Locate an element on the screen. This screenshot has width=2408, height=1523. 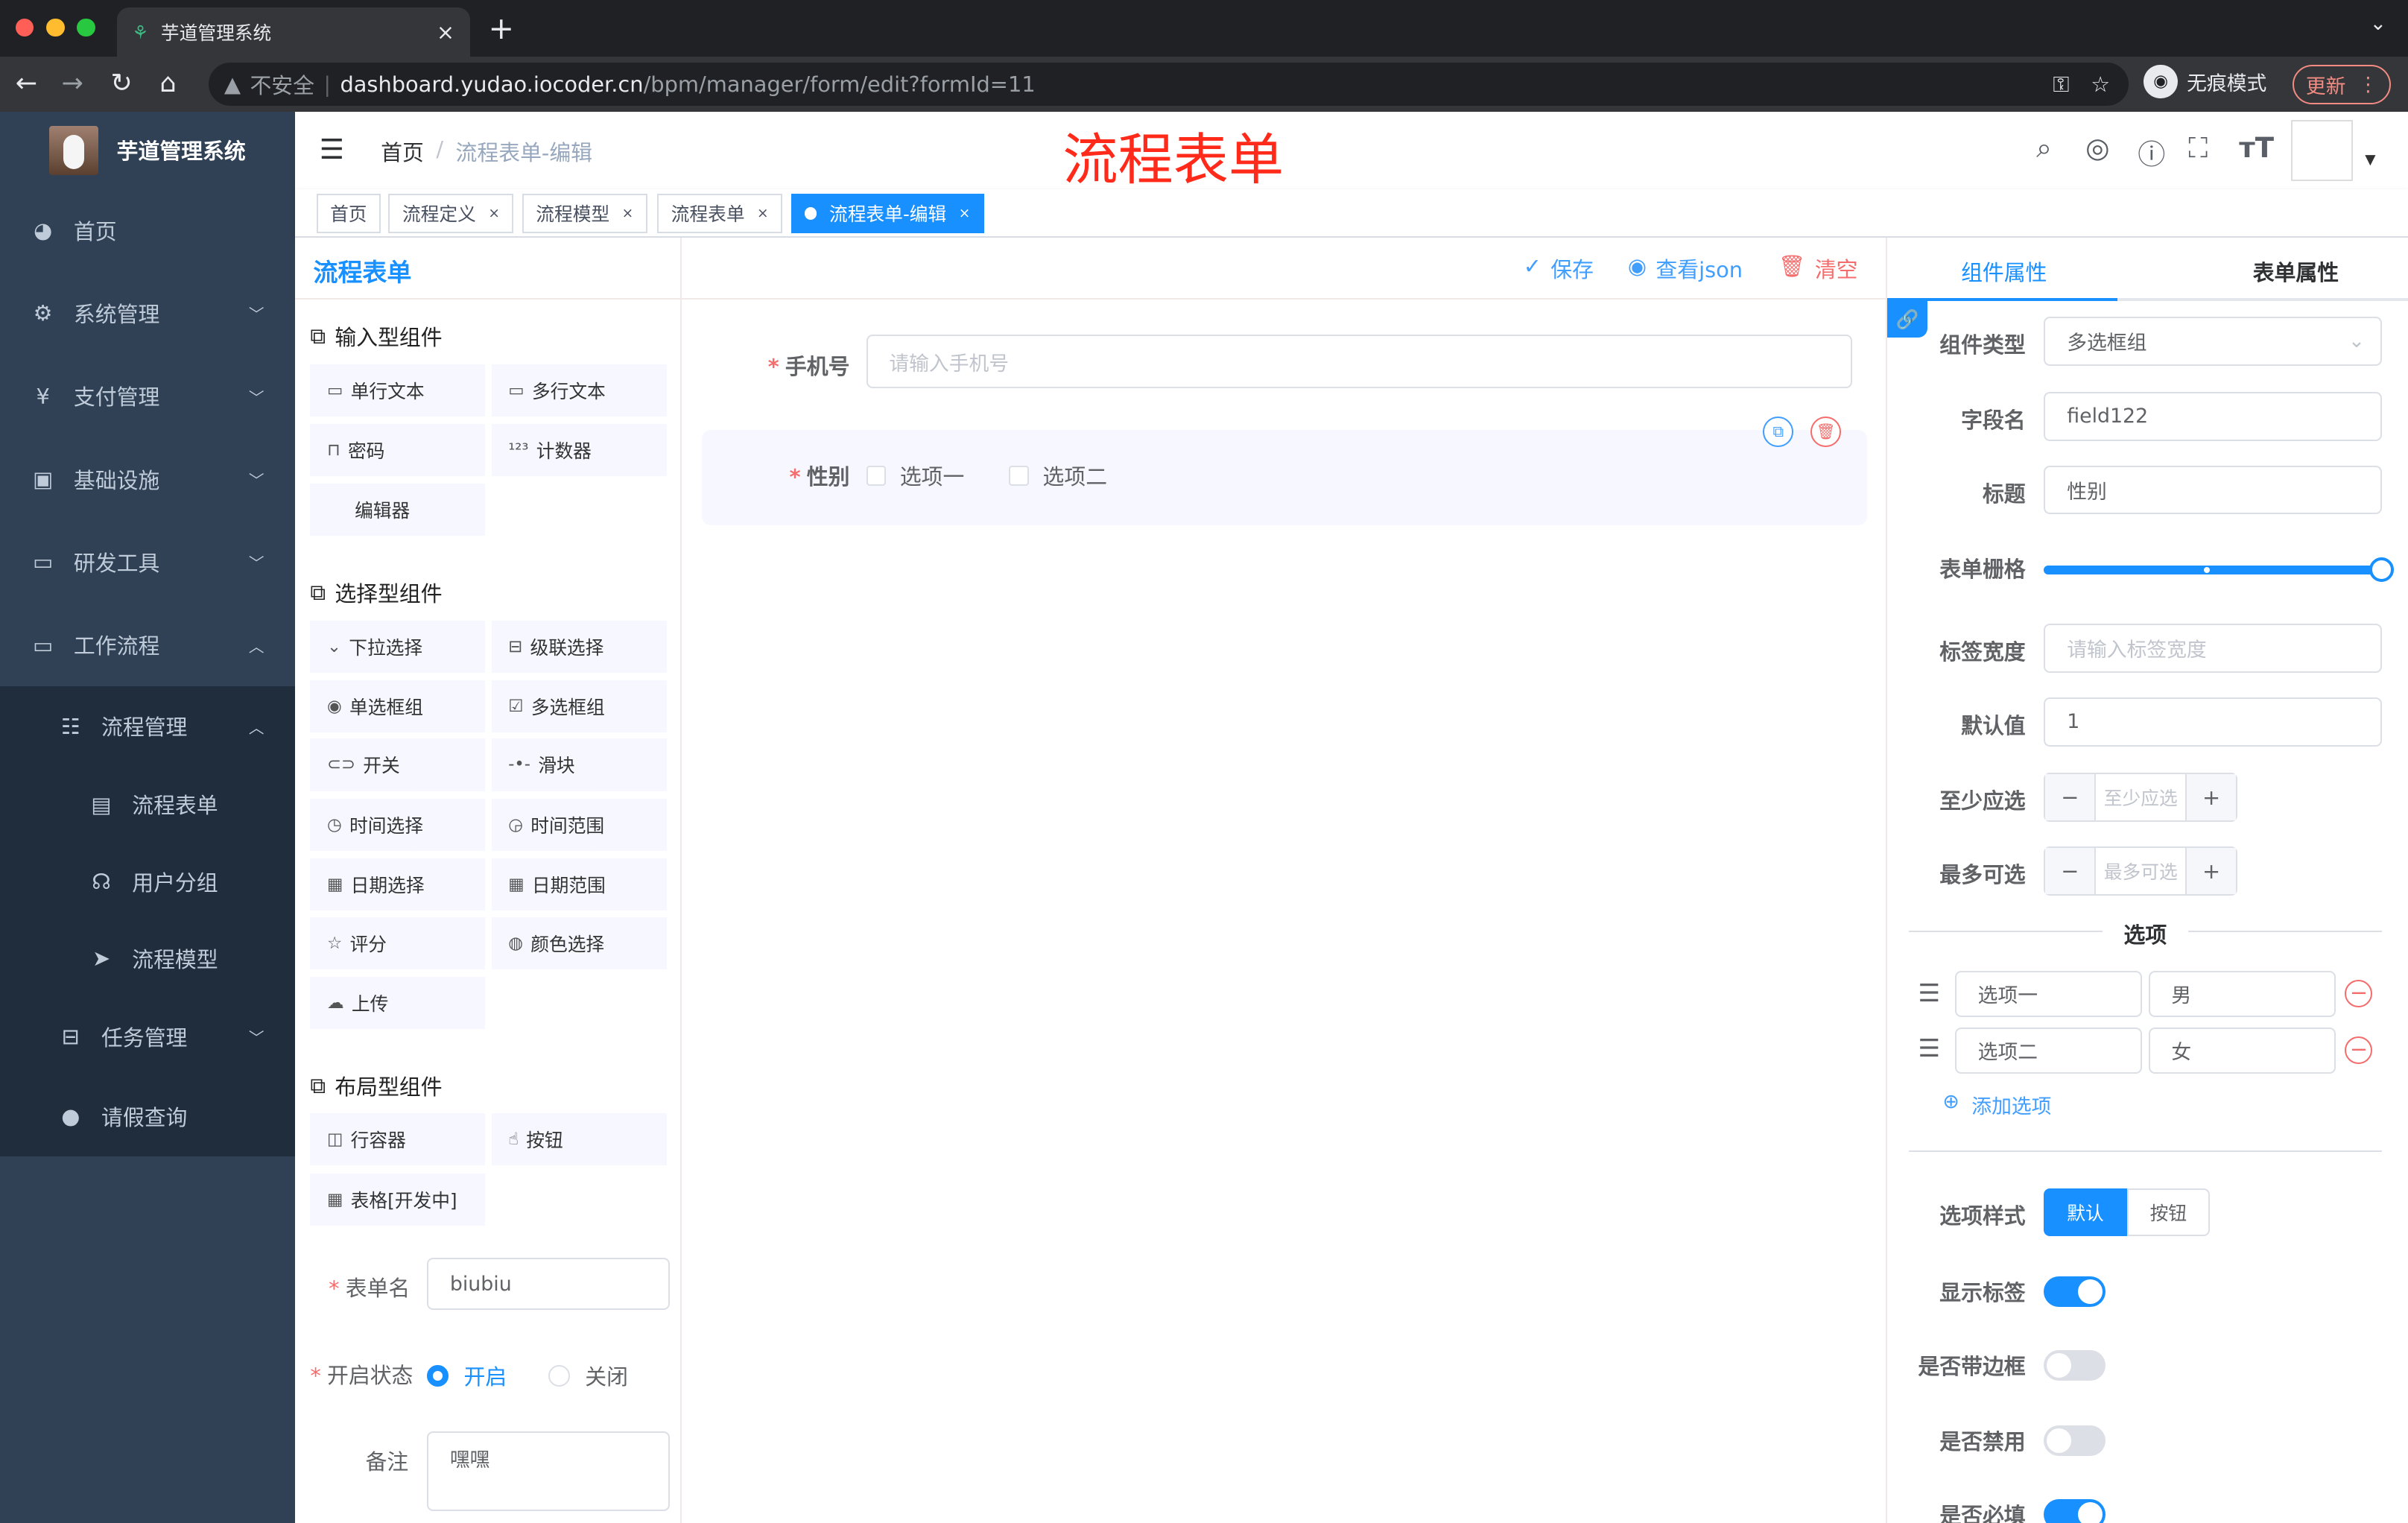
comp-input: ▭ 单行文本 is located at coordinates (398, 391).